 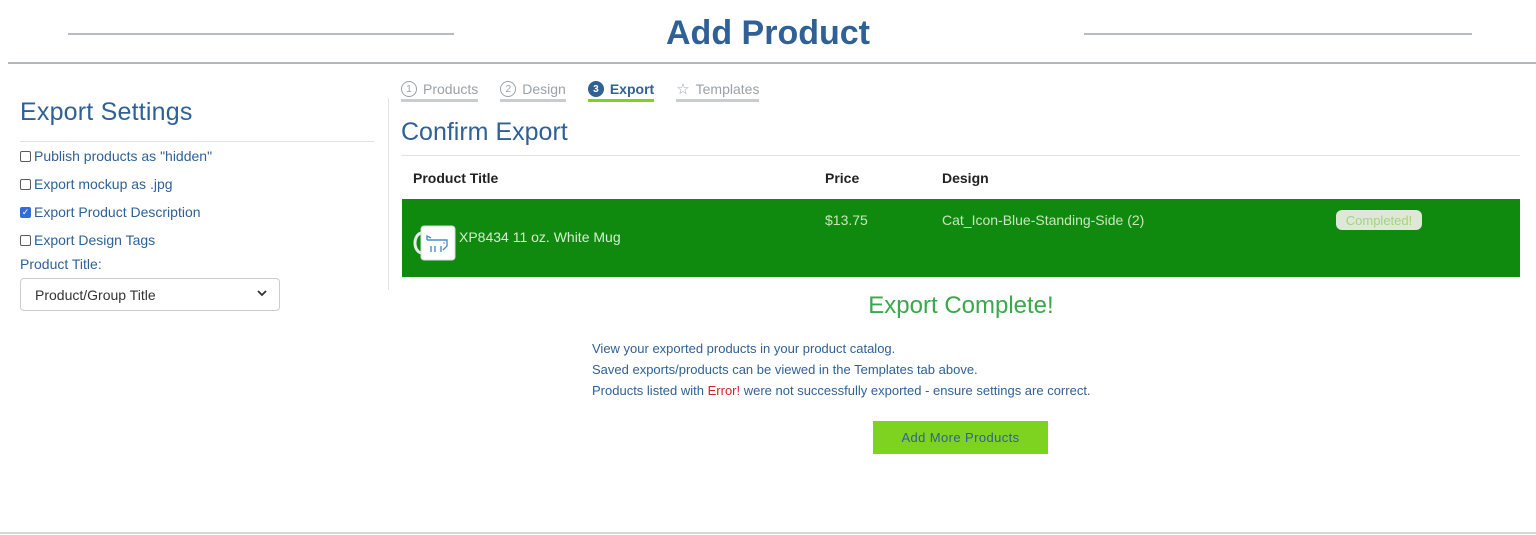 I want to click on option-export-description: ✓ Export Product Description, so click(x=197, y=212).